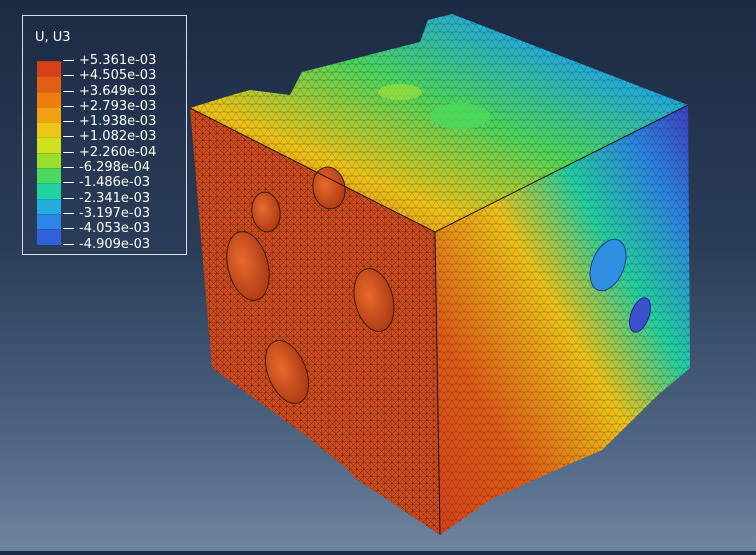  I want to click on legend-label: -4.053e-03, so click(109, 228).